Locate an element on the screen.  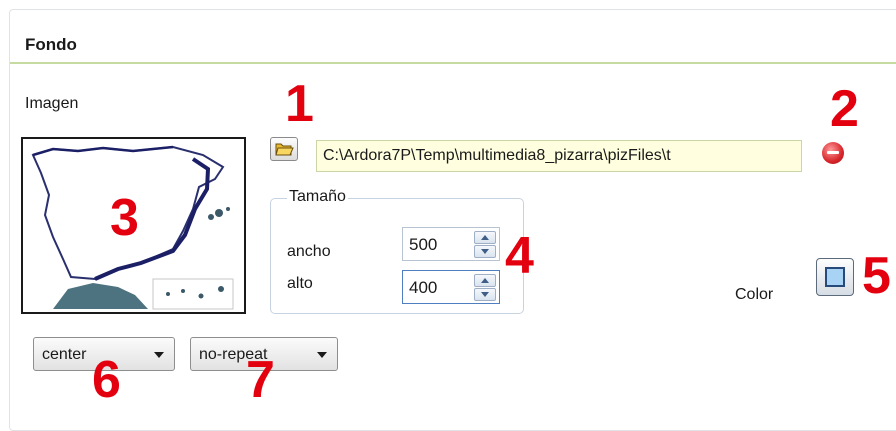
height-label: alto is located at coordinates (300, 283).